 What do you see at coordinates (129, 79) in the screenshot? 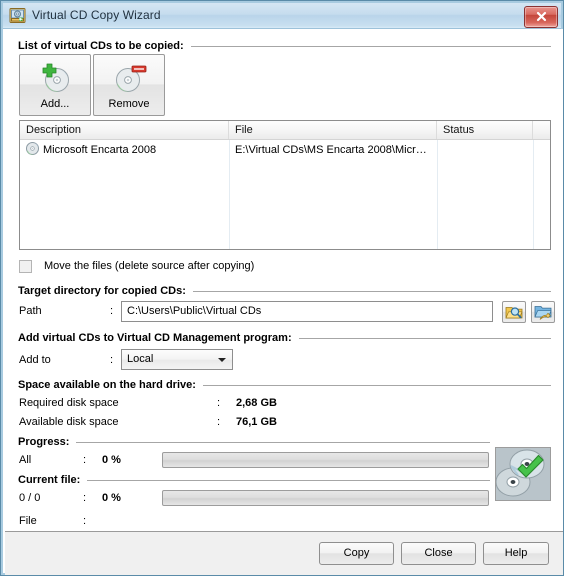
I see `cd-remove-icon` at bounding box center [129, 79].